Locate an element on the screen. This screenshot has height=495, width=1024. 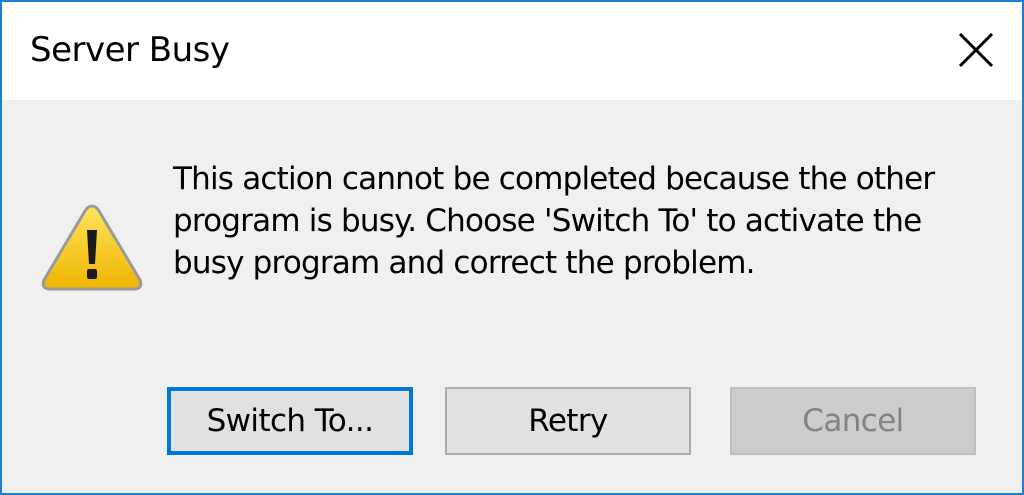
message-line: busy program and correct the problem. is located at coordinates (464, 263).